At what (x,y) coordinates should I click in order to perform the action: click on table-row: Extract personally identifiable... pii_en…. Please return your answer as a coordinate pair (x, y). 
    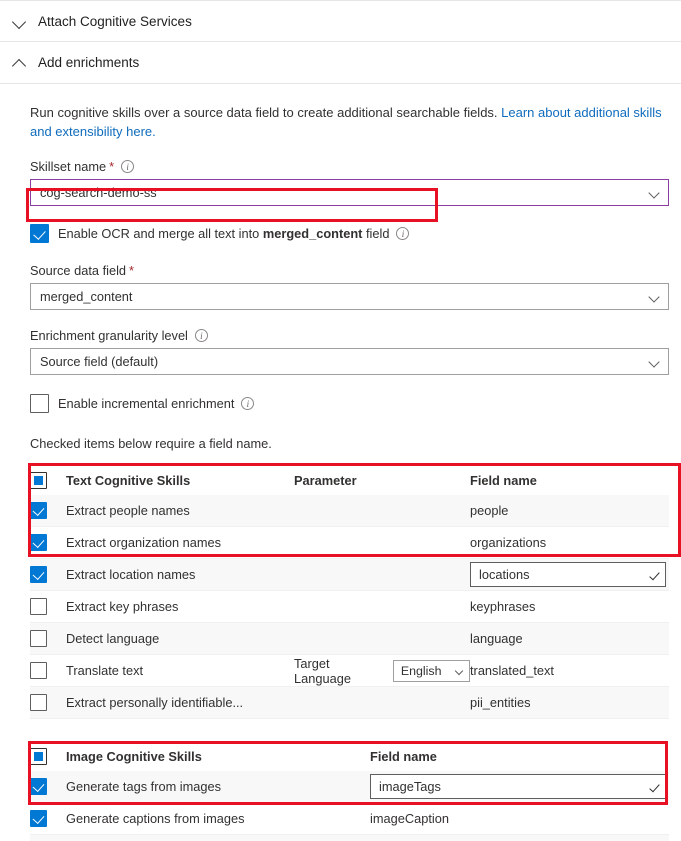
    Looking at the image, I should click on (349, 703).